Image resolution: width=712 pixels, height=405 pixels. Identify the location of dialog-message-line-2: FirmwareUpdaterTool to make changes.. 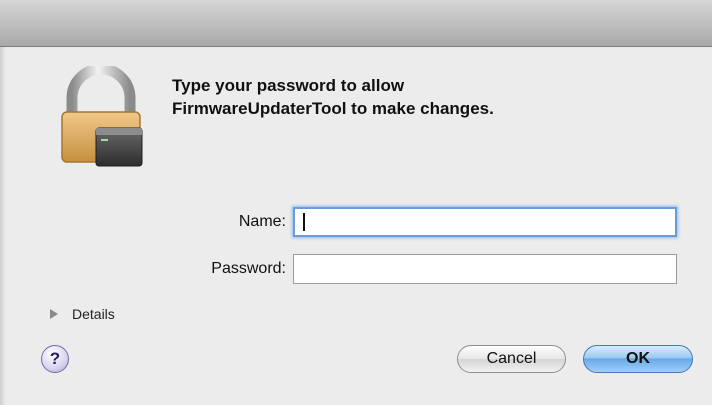
(333, 108).